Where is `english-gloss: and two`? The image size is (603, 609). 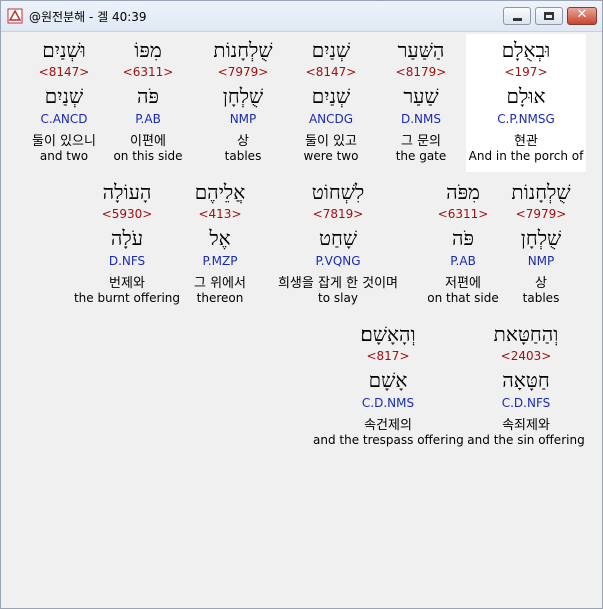 english-gloss: and two is located at coordinates (64, 156).